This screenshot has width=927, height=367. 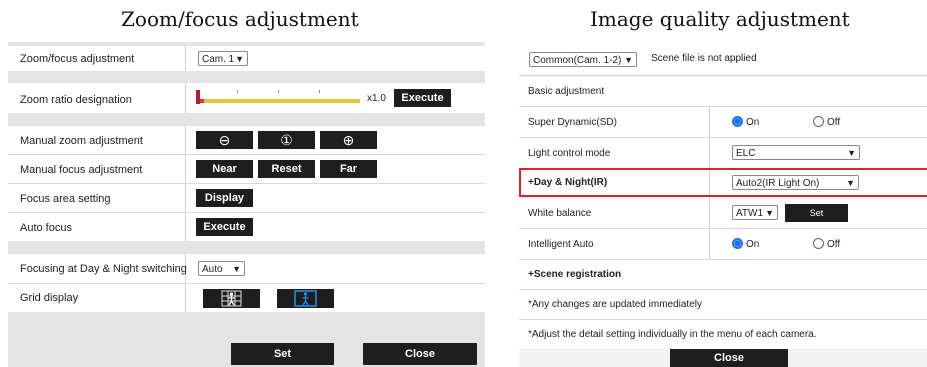 What do you see at coordinates (348, 169) in the screenshot?
I see `focus-far-button: Far` at bounding box center [348, 169].